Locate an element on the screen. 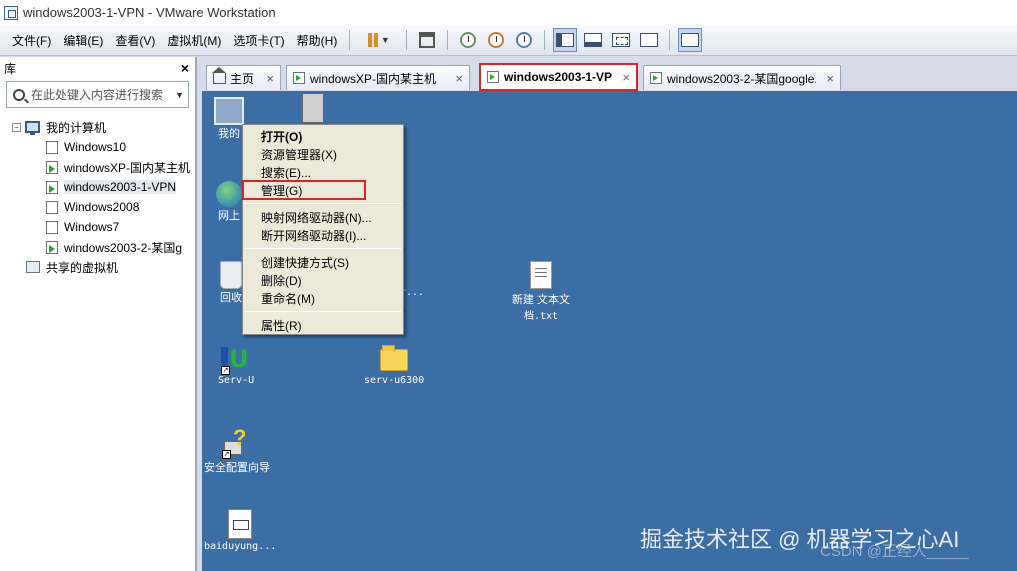 The width and height of the screenshot is (1017, 571). search-input: 在此处键入内容进行搜索 is located at coordinates (103, 94).